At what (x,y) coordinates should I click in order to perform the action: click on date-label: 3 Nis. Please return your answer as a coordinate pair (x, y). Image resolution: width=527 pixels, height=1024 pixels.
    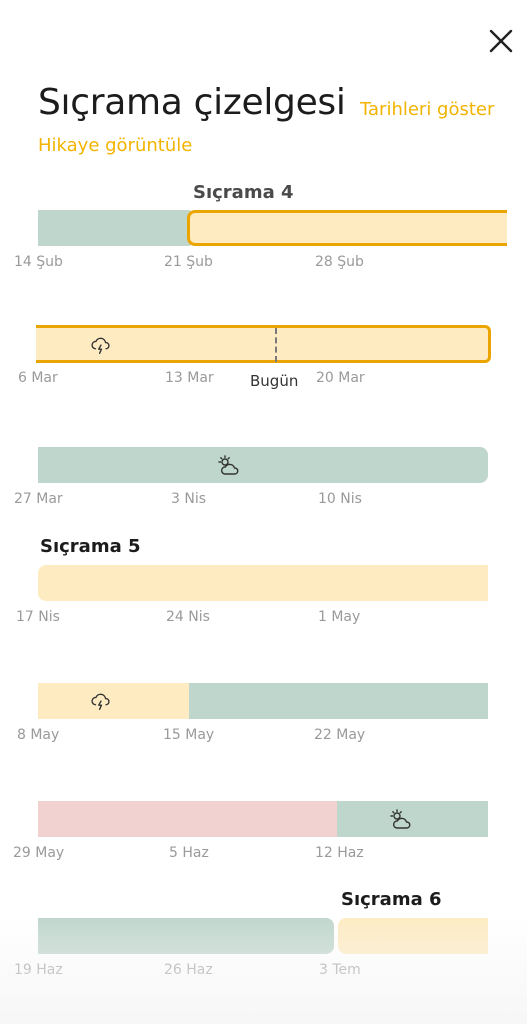
    Looking at the image, I should click on (189, 499).